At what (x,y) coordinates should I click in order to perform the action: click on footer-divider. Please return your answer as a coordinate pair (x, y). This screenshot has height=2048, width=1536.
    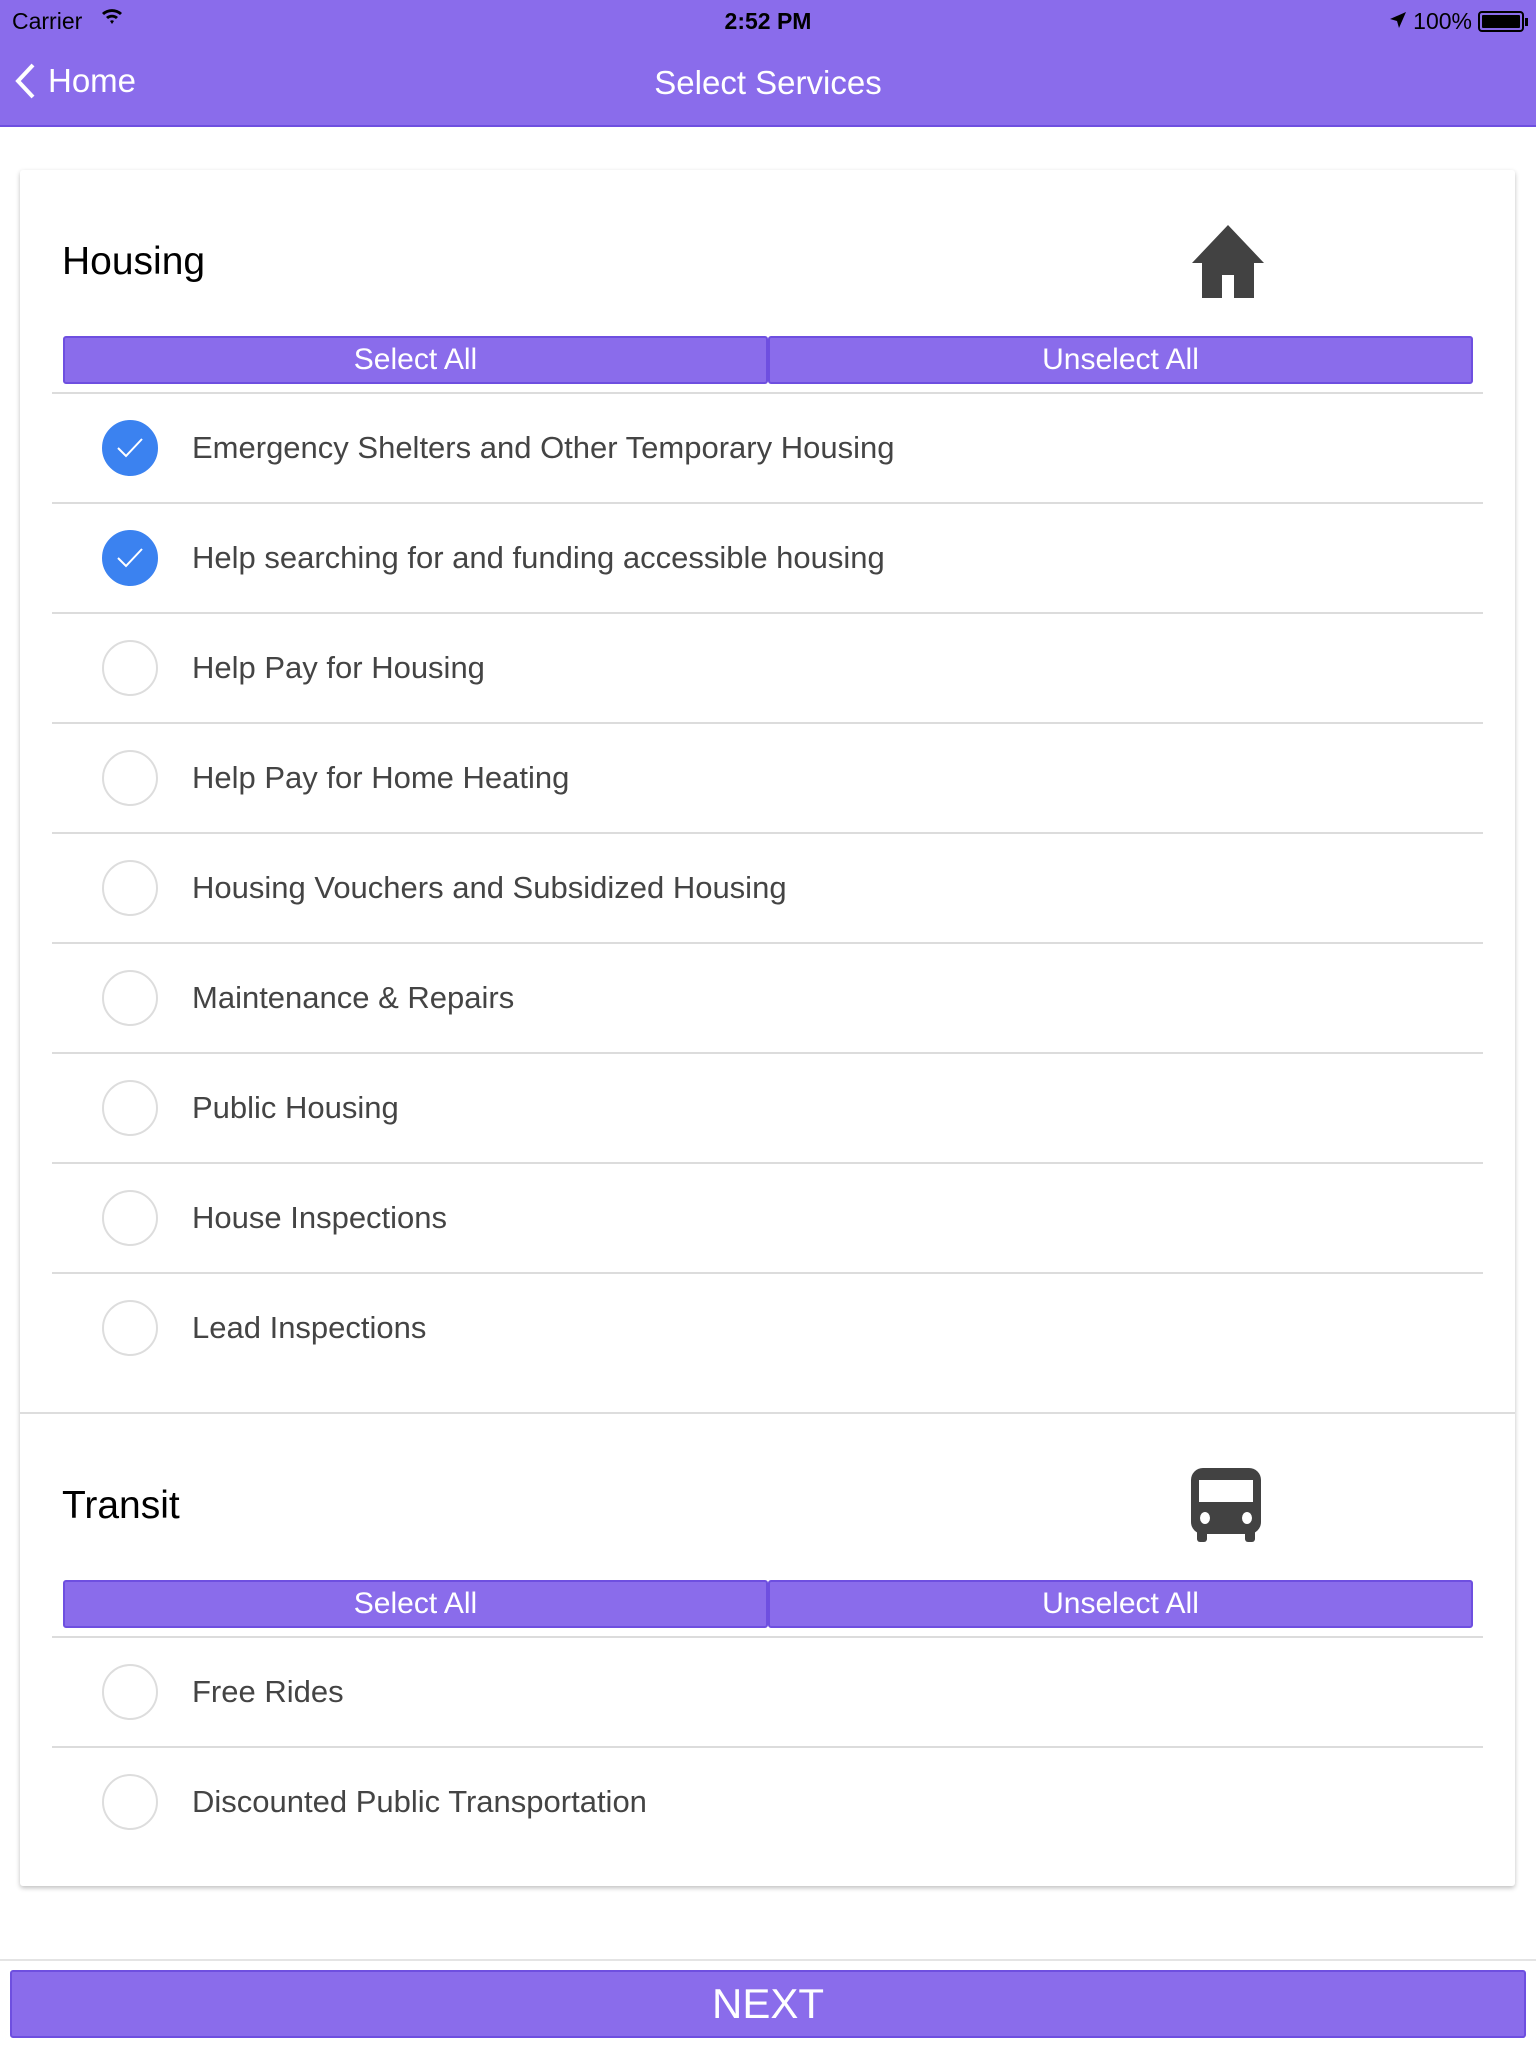
    Looking at the image, I should click on (768, 1960).